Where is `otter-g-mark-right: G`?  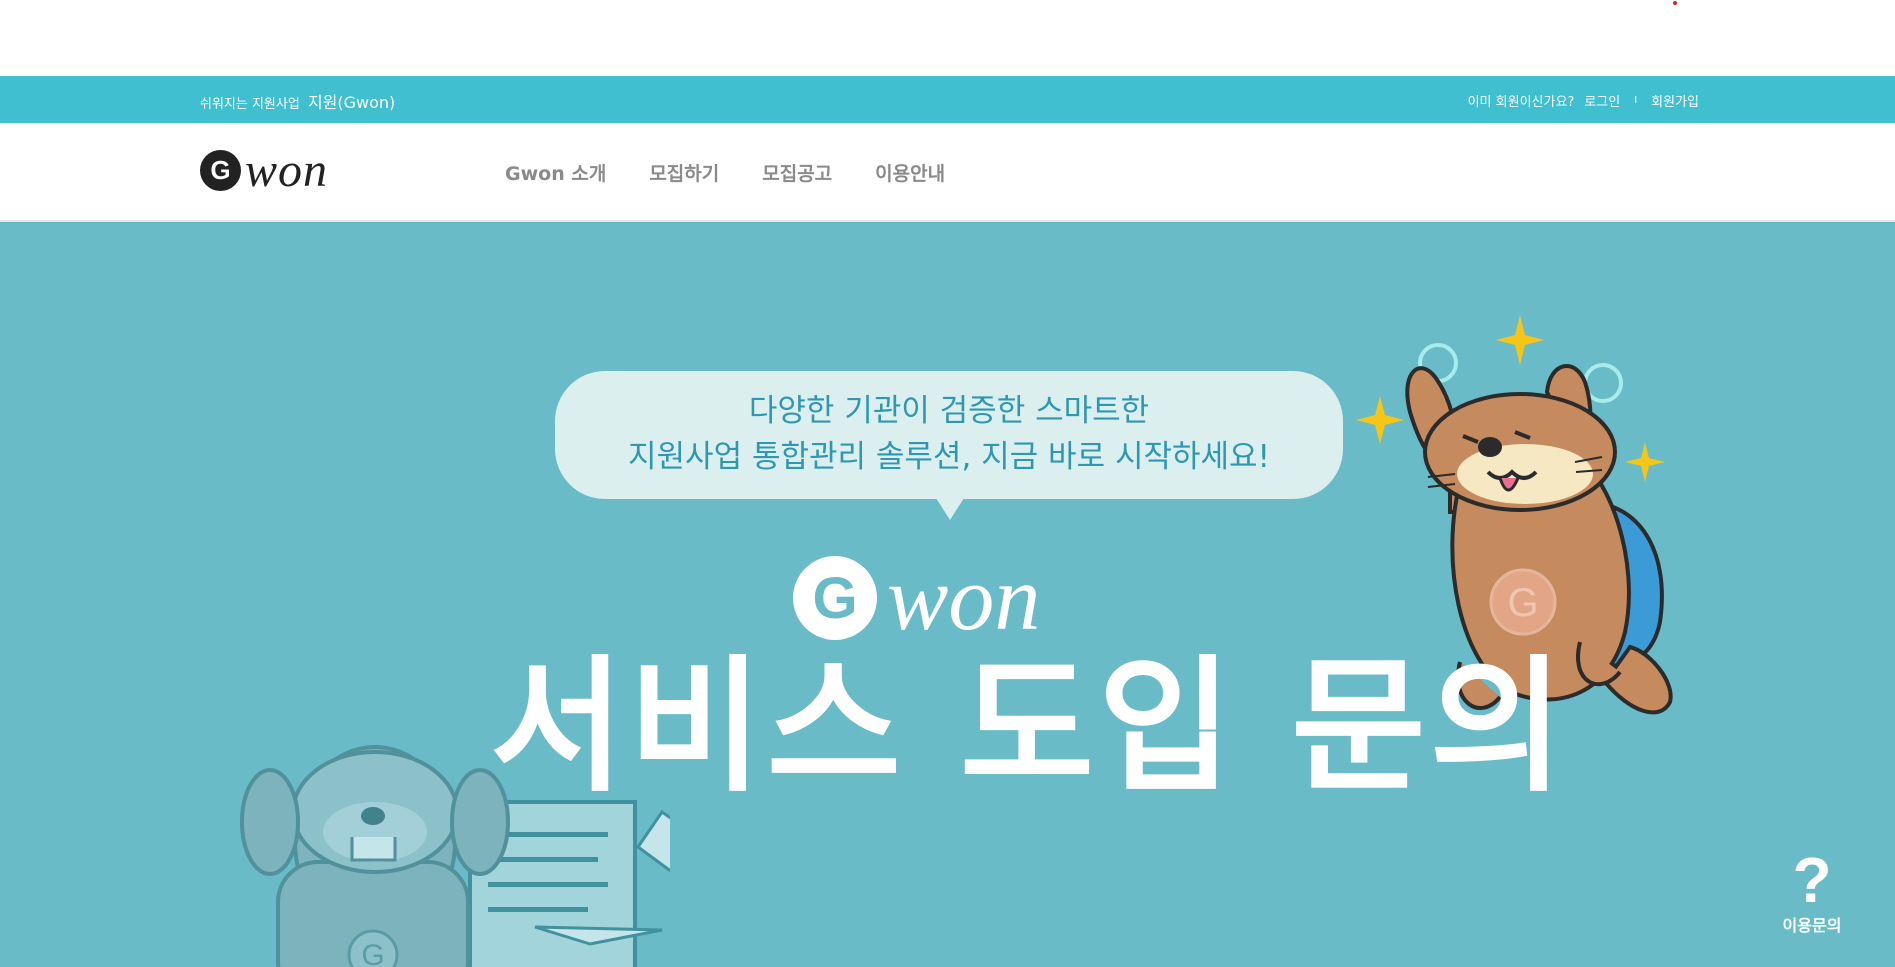 otter-g-mark-right: G is located at coordinates (1522, 603).